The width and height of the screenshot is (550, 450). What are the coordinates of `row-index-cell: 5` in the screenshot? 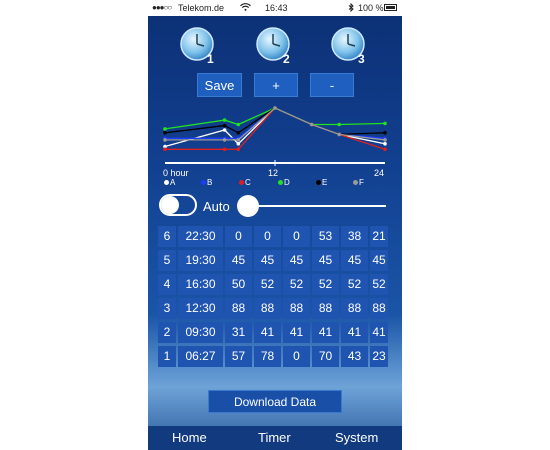 It's located at (167, 260).